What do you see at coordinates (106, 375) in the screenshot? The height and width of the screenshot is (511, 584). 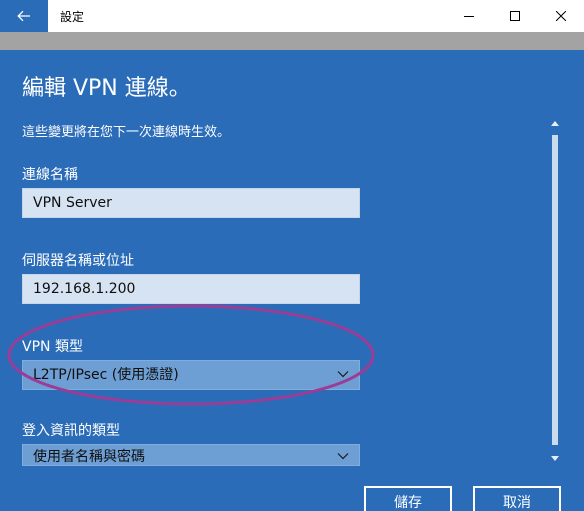 I see `vpn-type-value: L2TP/IPsec (使用憑證)` at bounding box center [106, 375].